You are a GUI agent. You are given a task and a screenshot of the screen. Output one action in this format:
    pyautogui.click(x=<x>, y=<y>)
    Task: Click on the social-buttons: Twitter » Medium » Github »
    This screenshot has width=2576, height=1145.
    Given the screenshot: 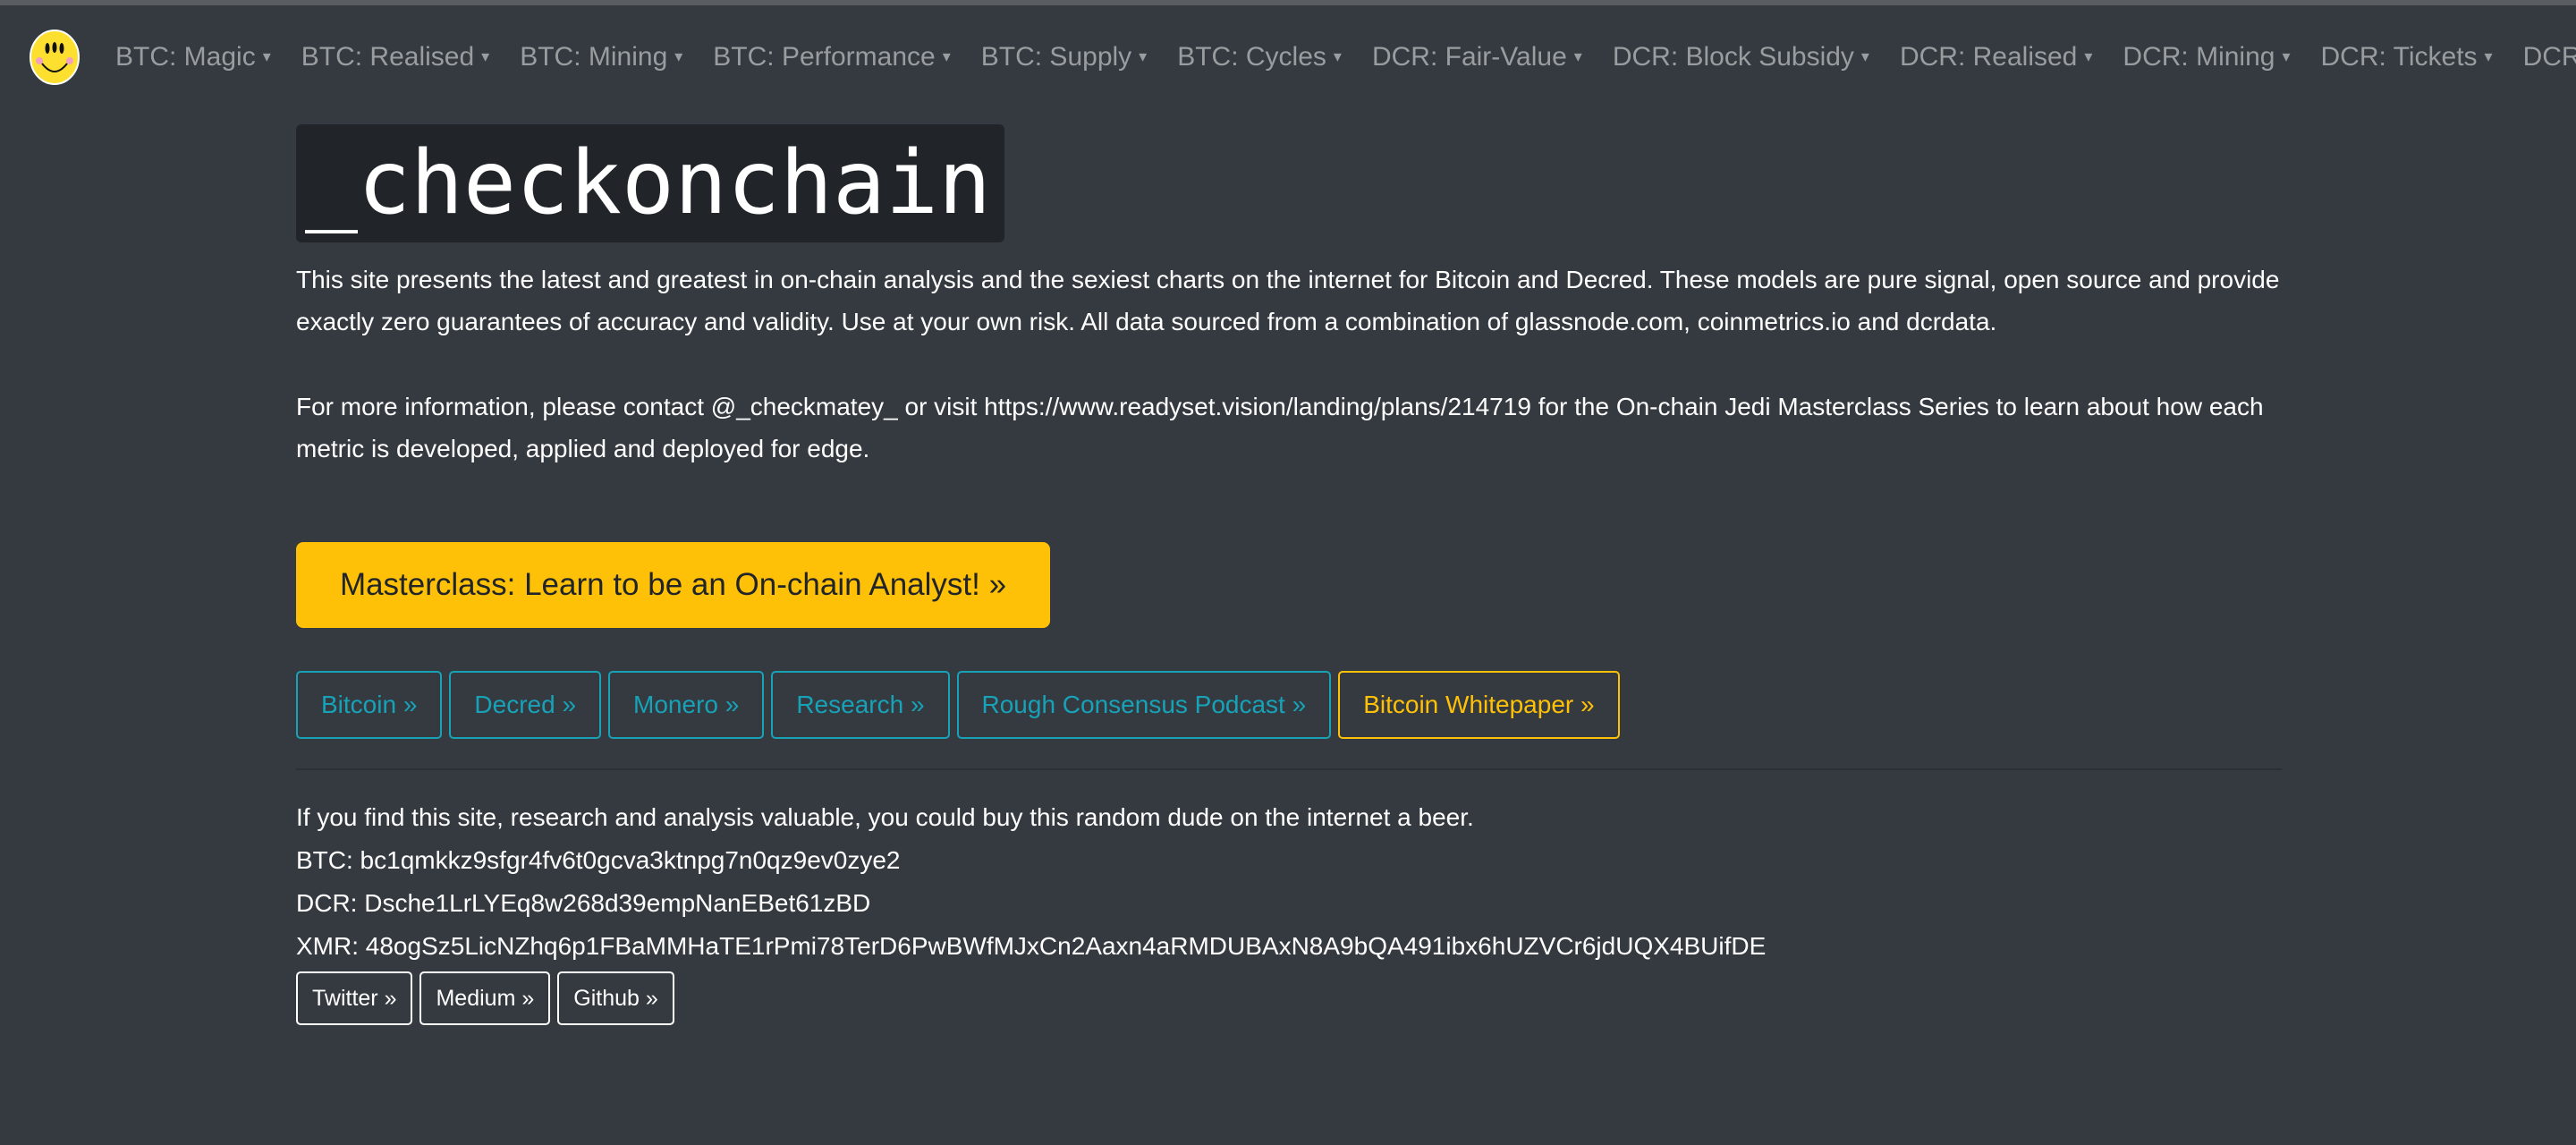 What is the action you would take?
    pyautogui.click(x=485, y=998)
    